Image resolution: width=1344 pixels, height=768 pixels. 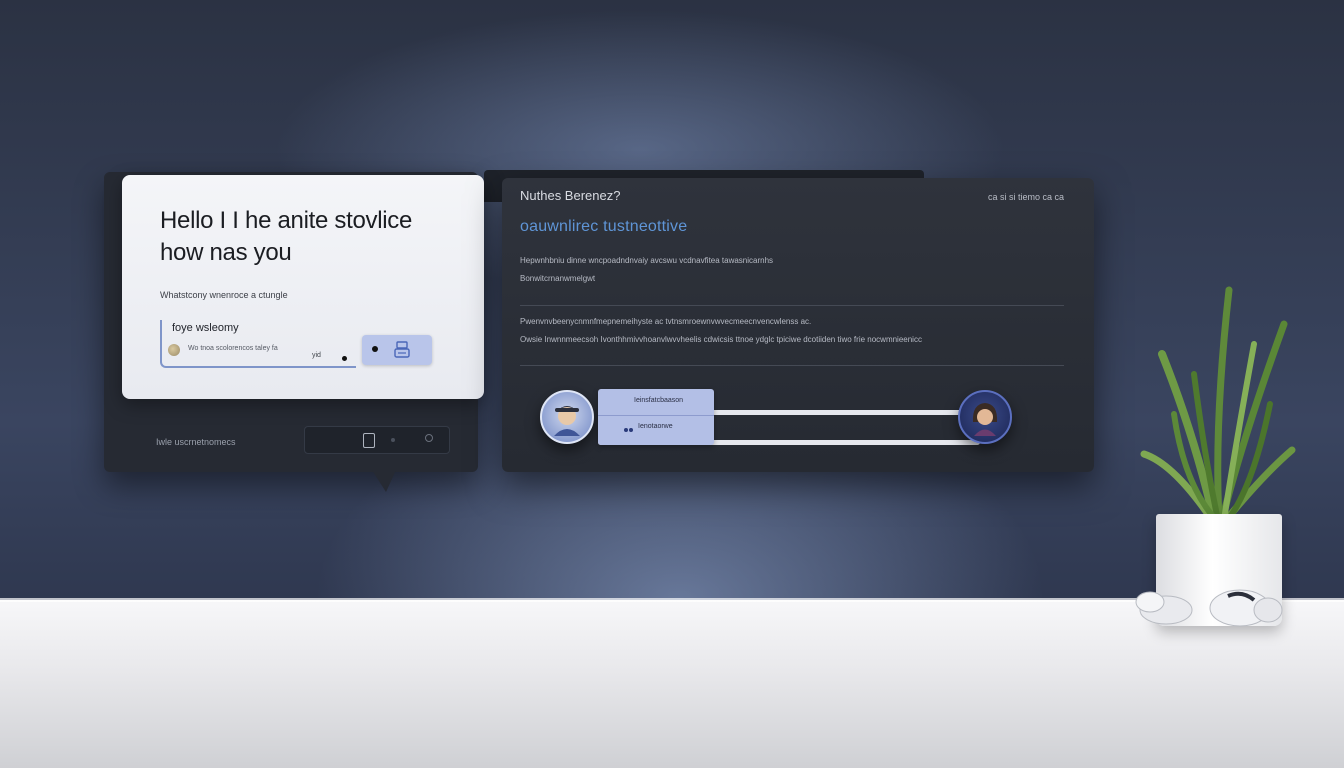 I want to click on message-bubble-bottom: Ienotaorwe, so click(x=655, y=426).